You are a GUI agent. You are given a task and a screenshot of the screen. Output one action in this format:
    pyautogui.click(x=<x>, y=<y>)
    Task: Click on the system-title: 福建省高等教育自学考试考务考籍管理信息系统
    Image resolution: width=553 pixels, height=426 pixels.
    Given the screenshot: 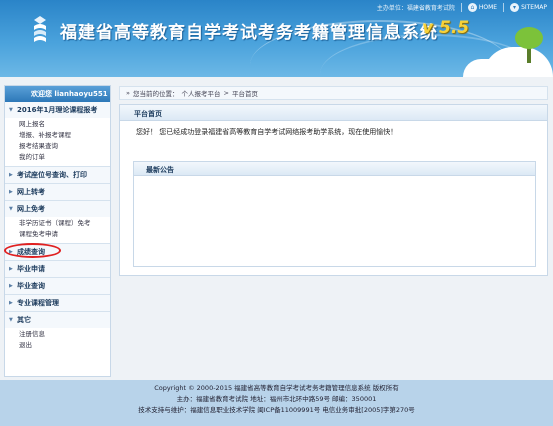 What is the action you would take?
    pyautogui.click(x=249, y=33)
    